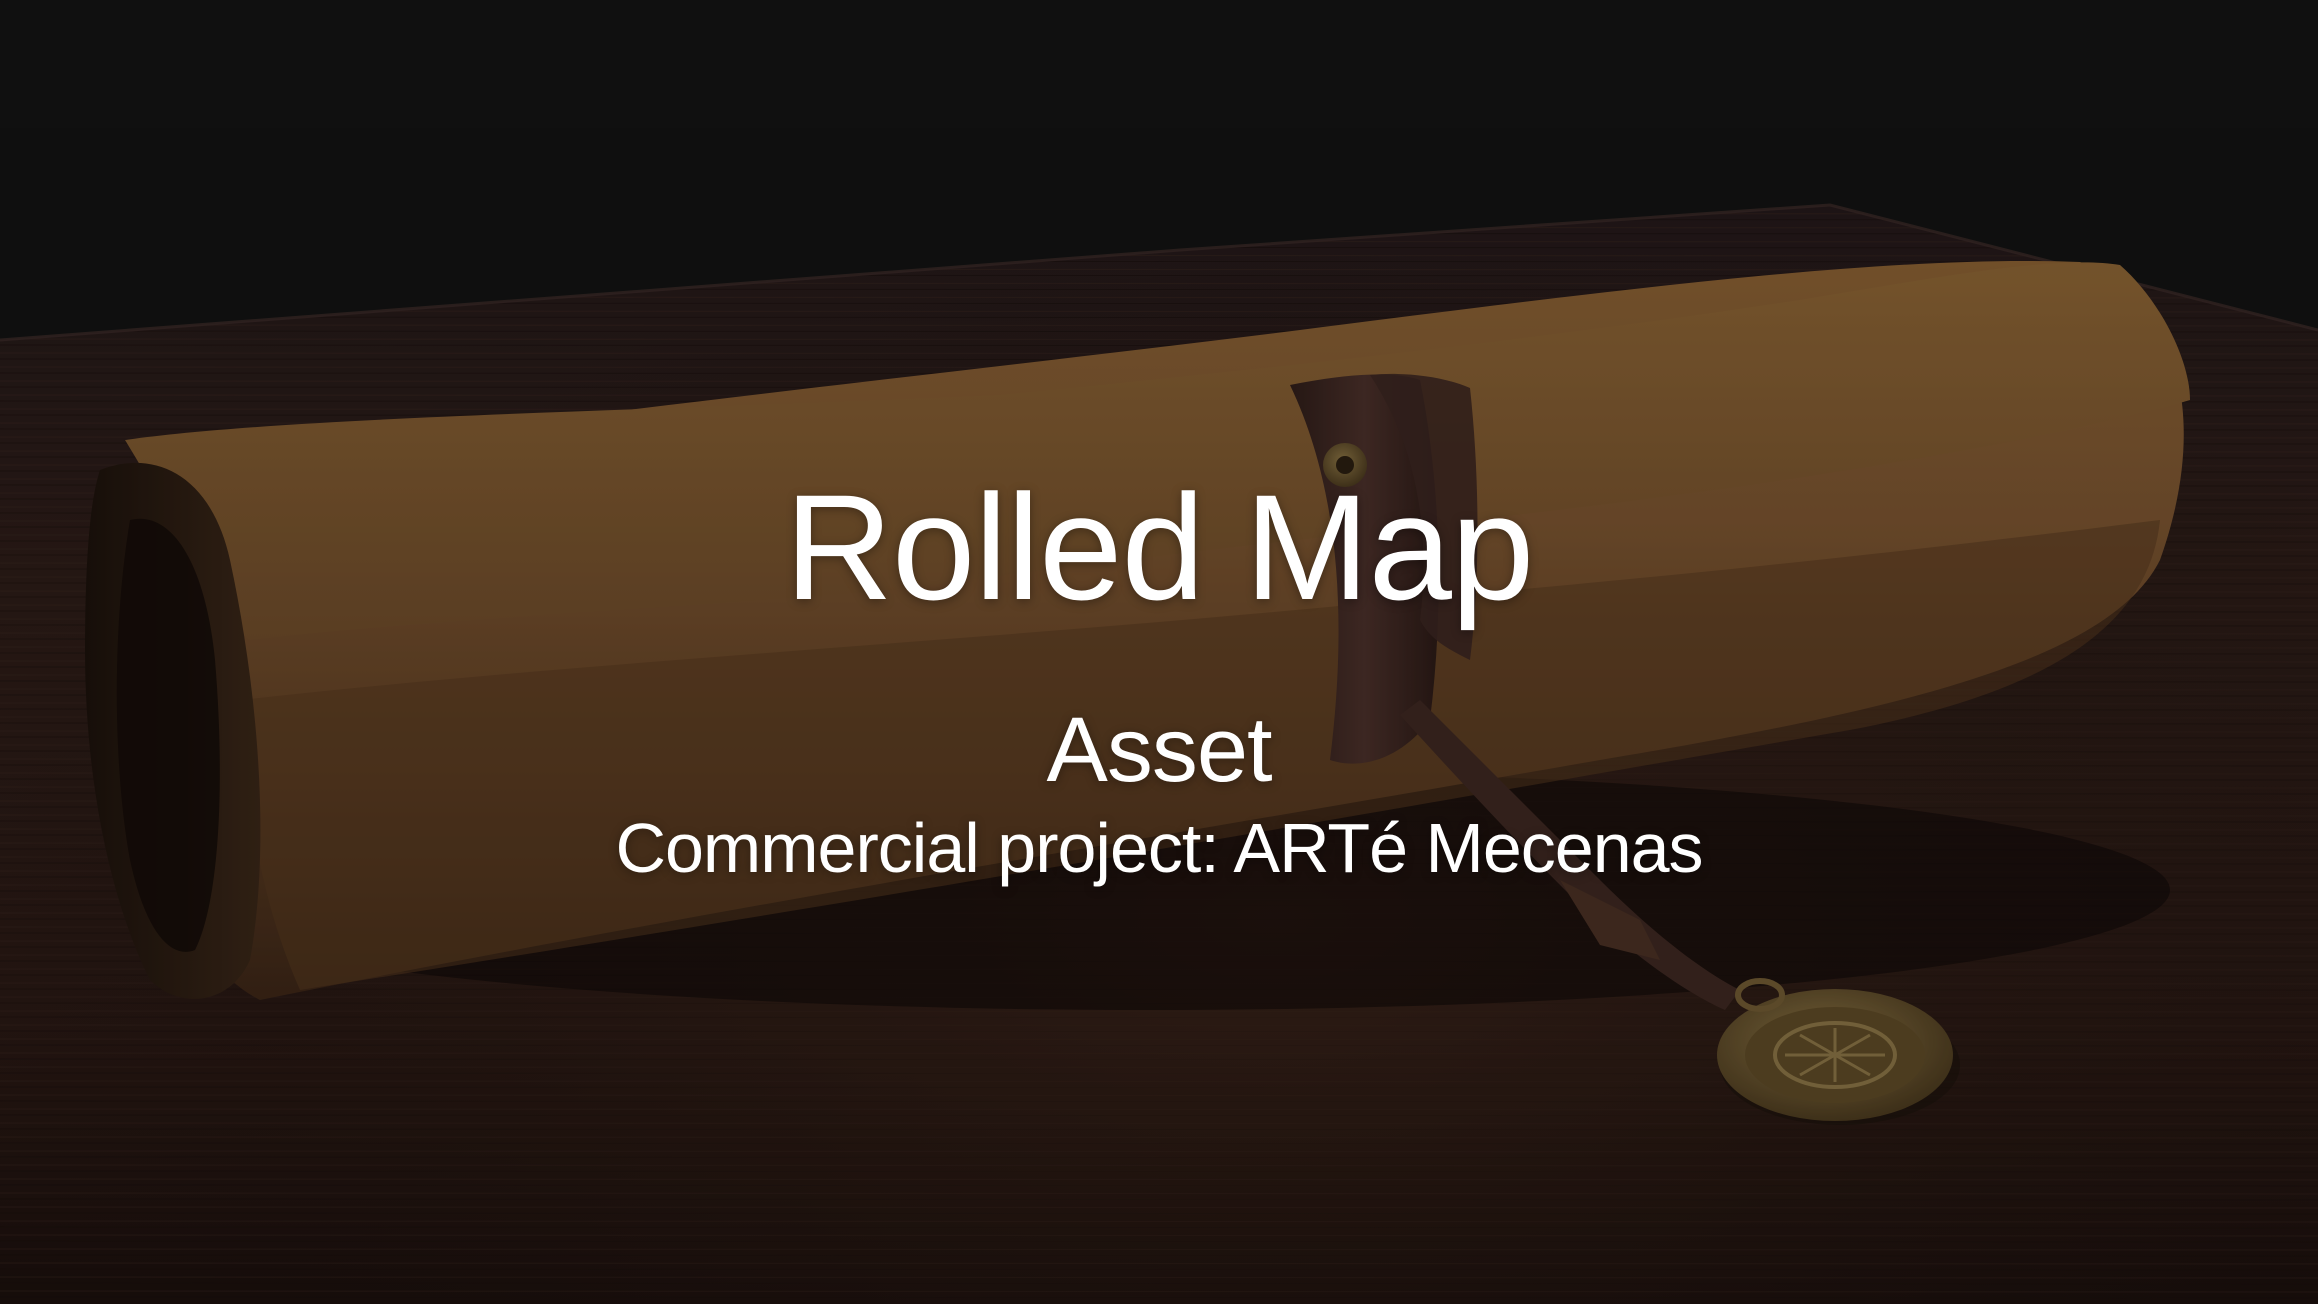 The height and width of the screenshot is (1304, 2318). Describe the element at coordinates (1159, 750) in the screenshot. I see `slide-subtitle: Asset` at that location.